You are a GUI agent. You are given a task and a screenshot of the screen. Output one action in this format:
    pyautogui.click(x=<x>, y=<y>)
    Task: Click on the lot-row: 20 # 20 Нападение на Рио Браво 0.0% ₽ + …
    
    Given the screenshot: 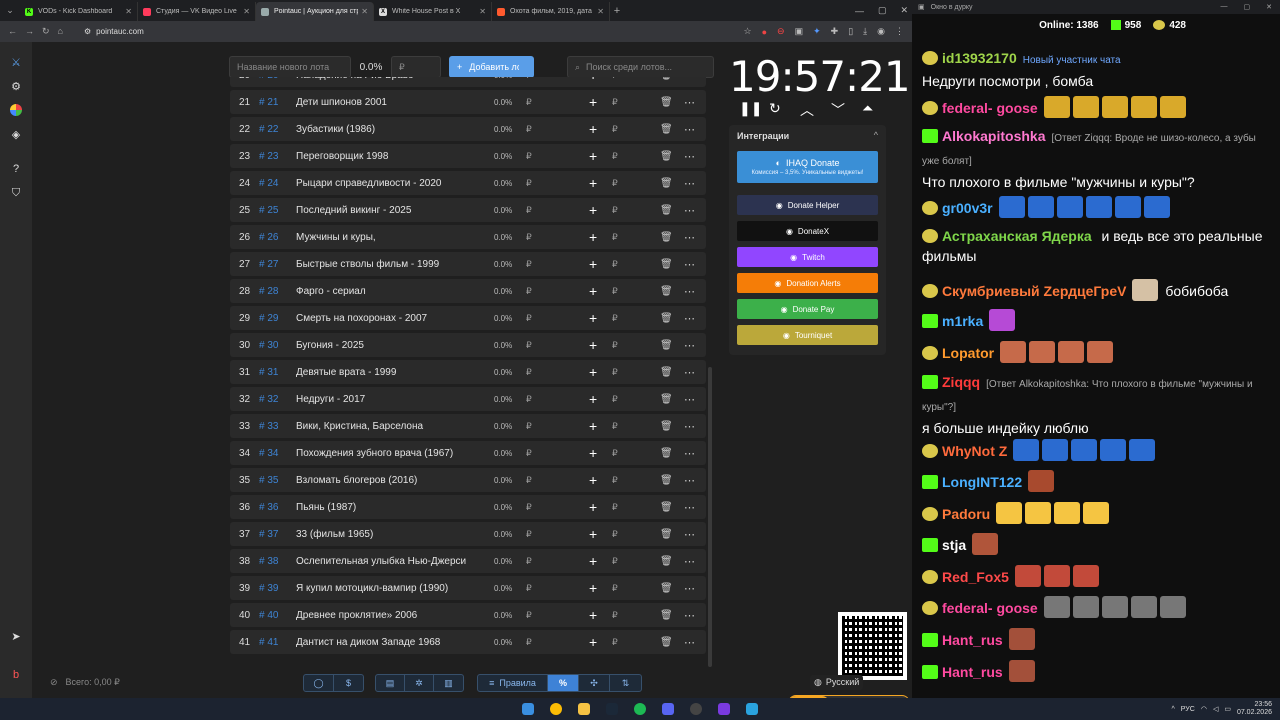 What is the action you would take?
    pyautogui.click(x=468, y=82)
    